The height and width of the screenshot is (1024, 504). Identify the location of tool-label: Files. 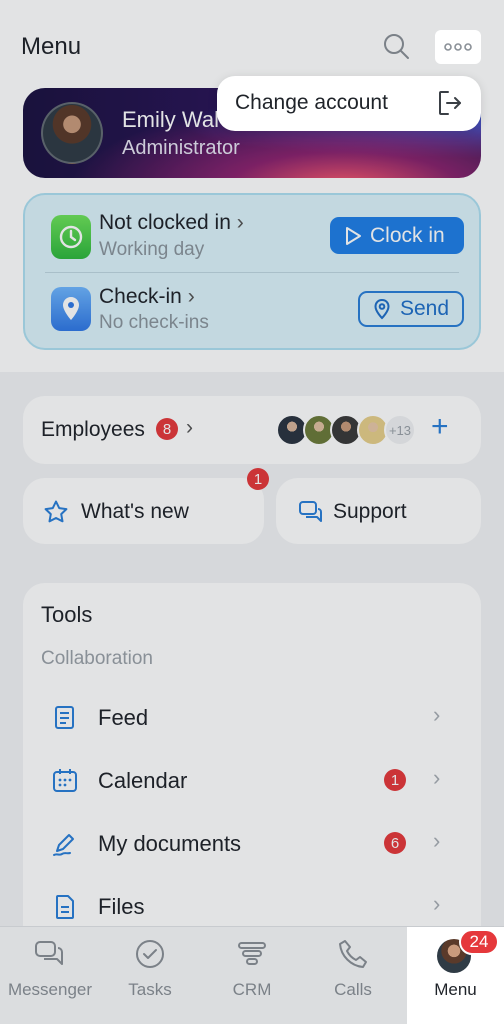
(121, 906).